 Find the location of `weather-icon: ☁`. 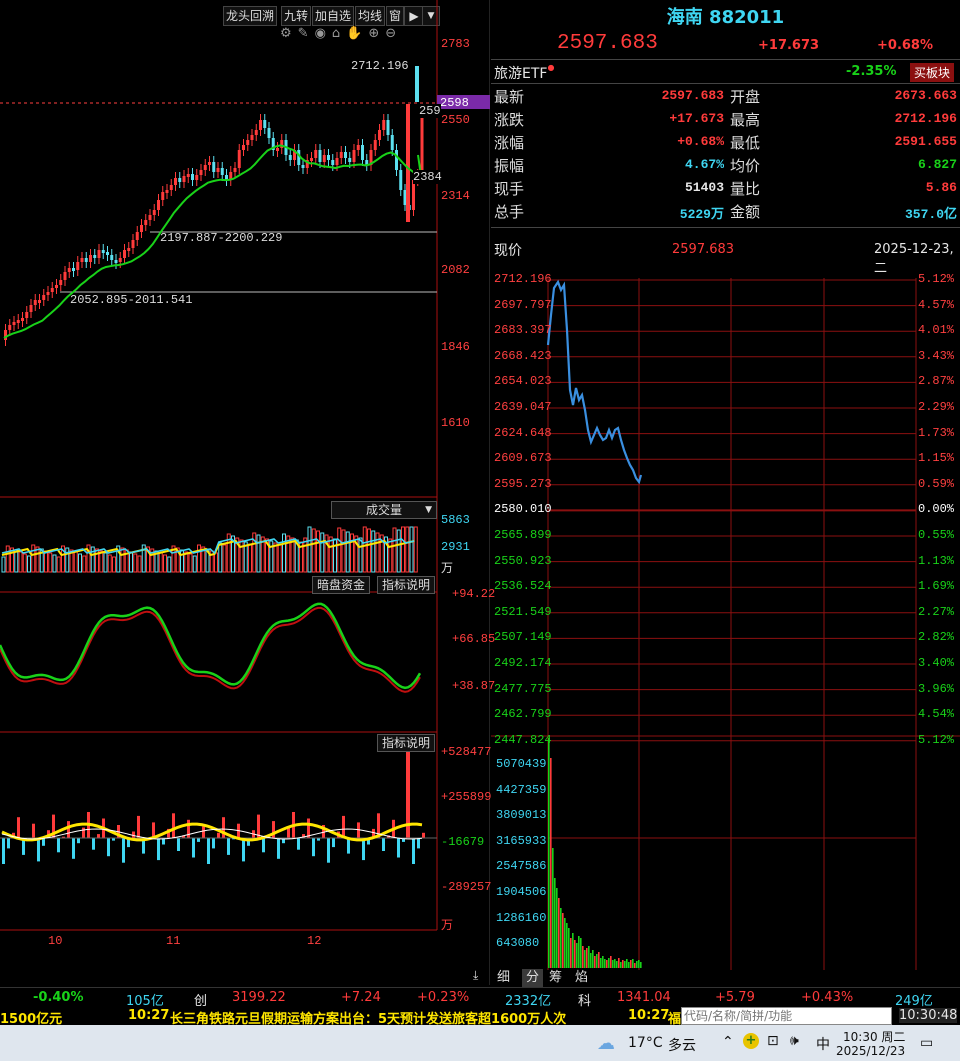

weather-icon: ☁ is located at coordinates (606, 1043).